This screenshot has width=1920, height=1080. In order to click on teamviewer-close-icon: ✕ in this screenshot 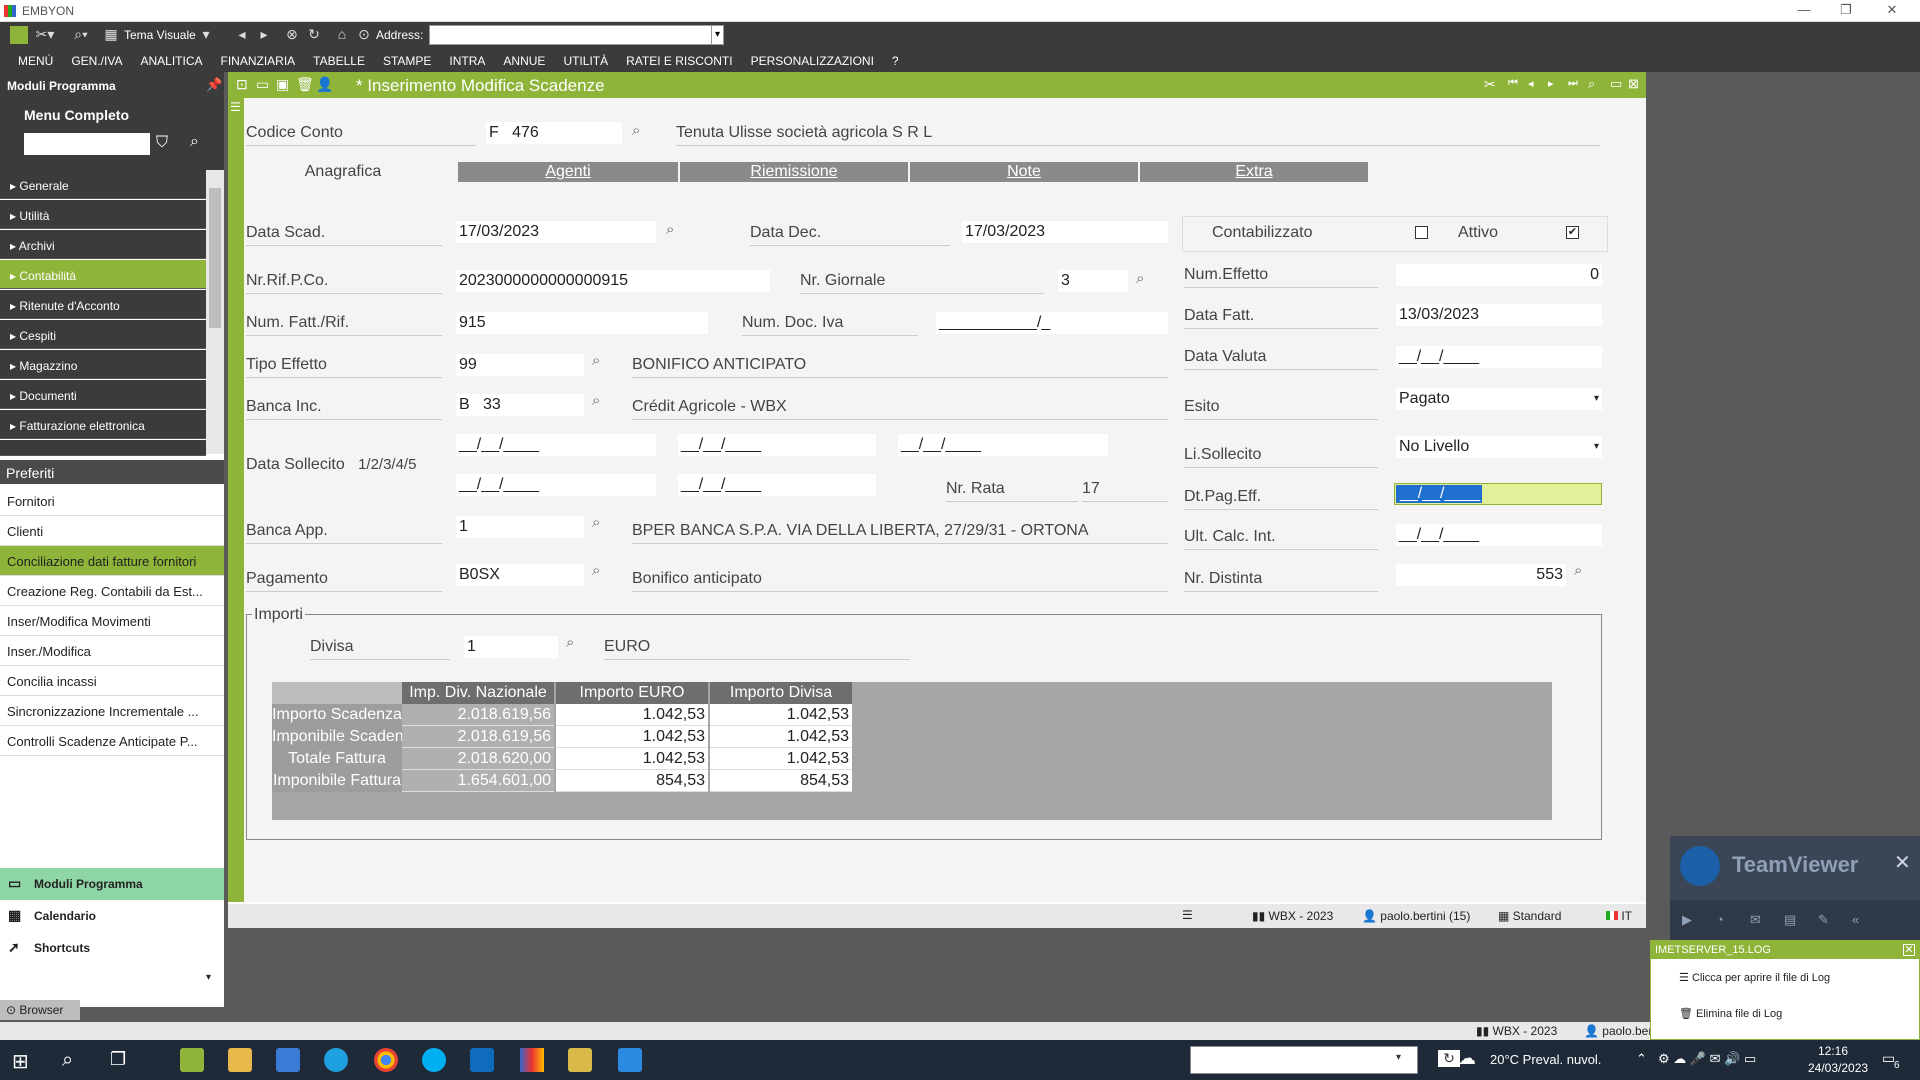, I will do `click(1902, 862)`.